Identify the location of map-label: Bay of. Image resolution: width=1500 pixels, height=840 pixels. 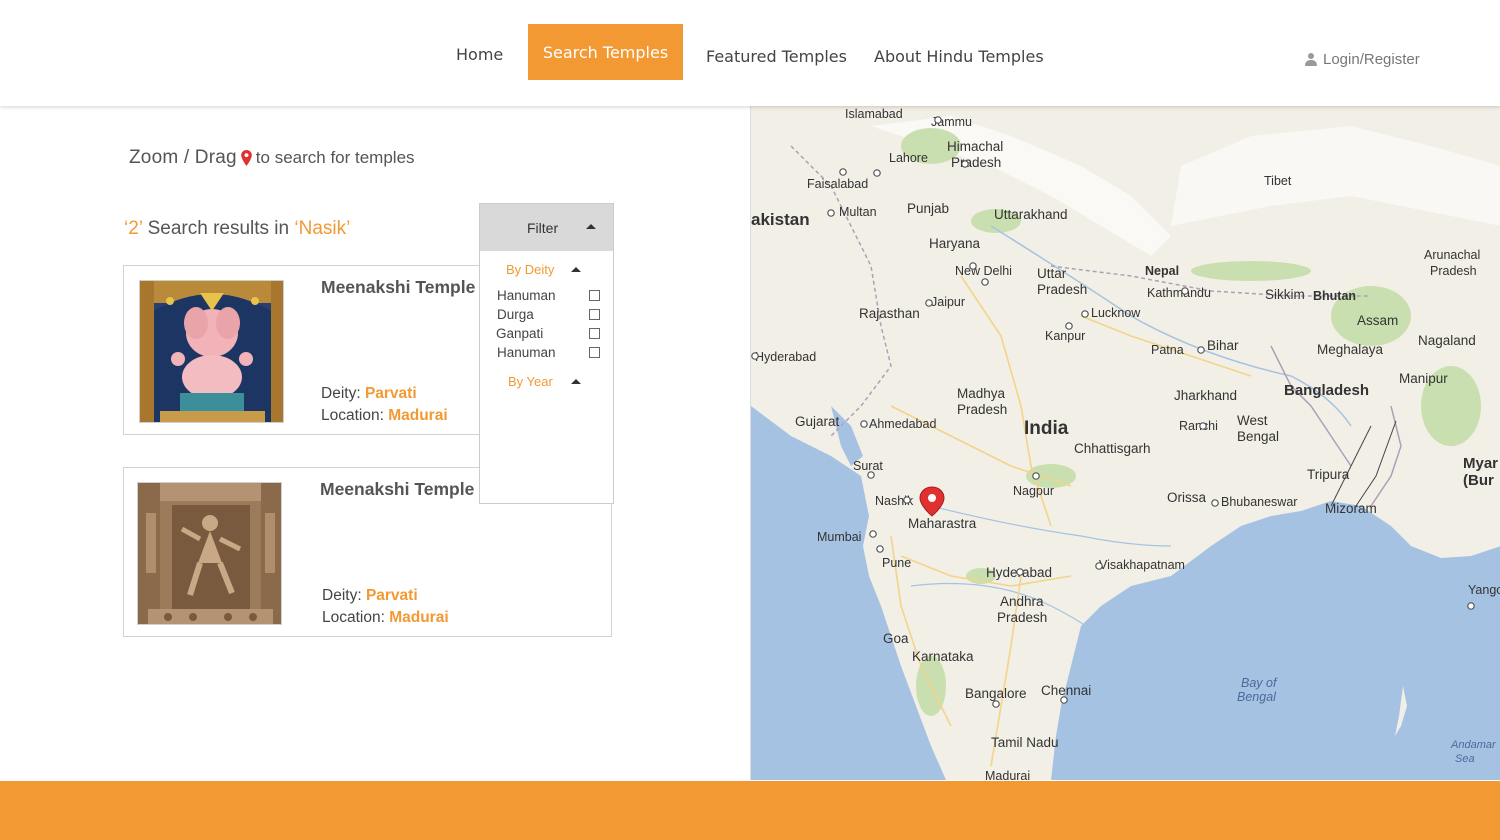
(1259, 683).